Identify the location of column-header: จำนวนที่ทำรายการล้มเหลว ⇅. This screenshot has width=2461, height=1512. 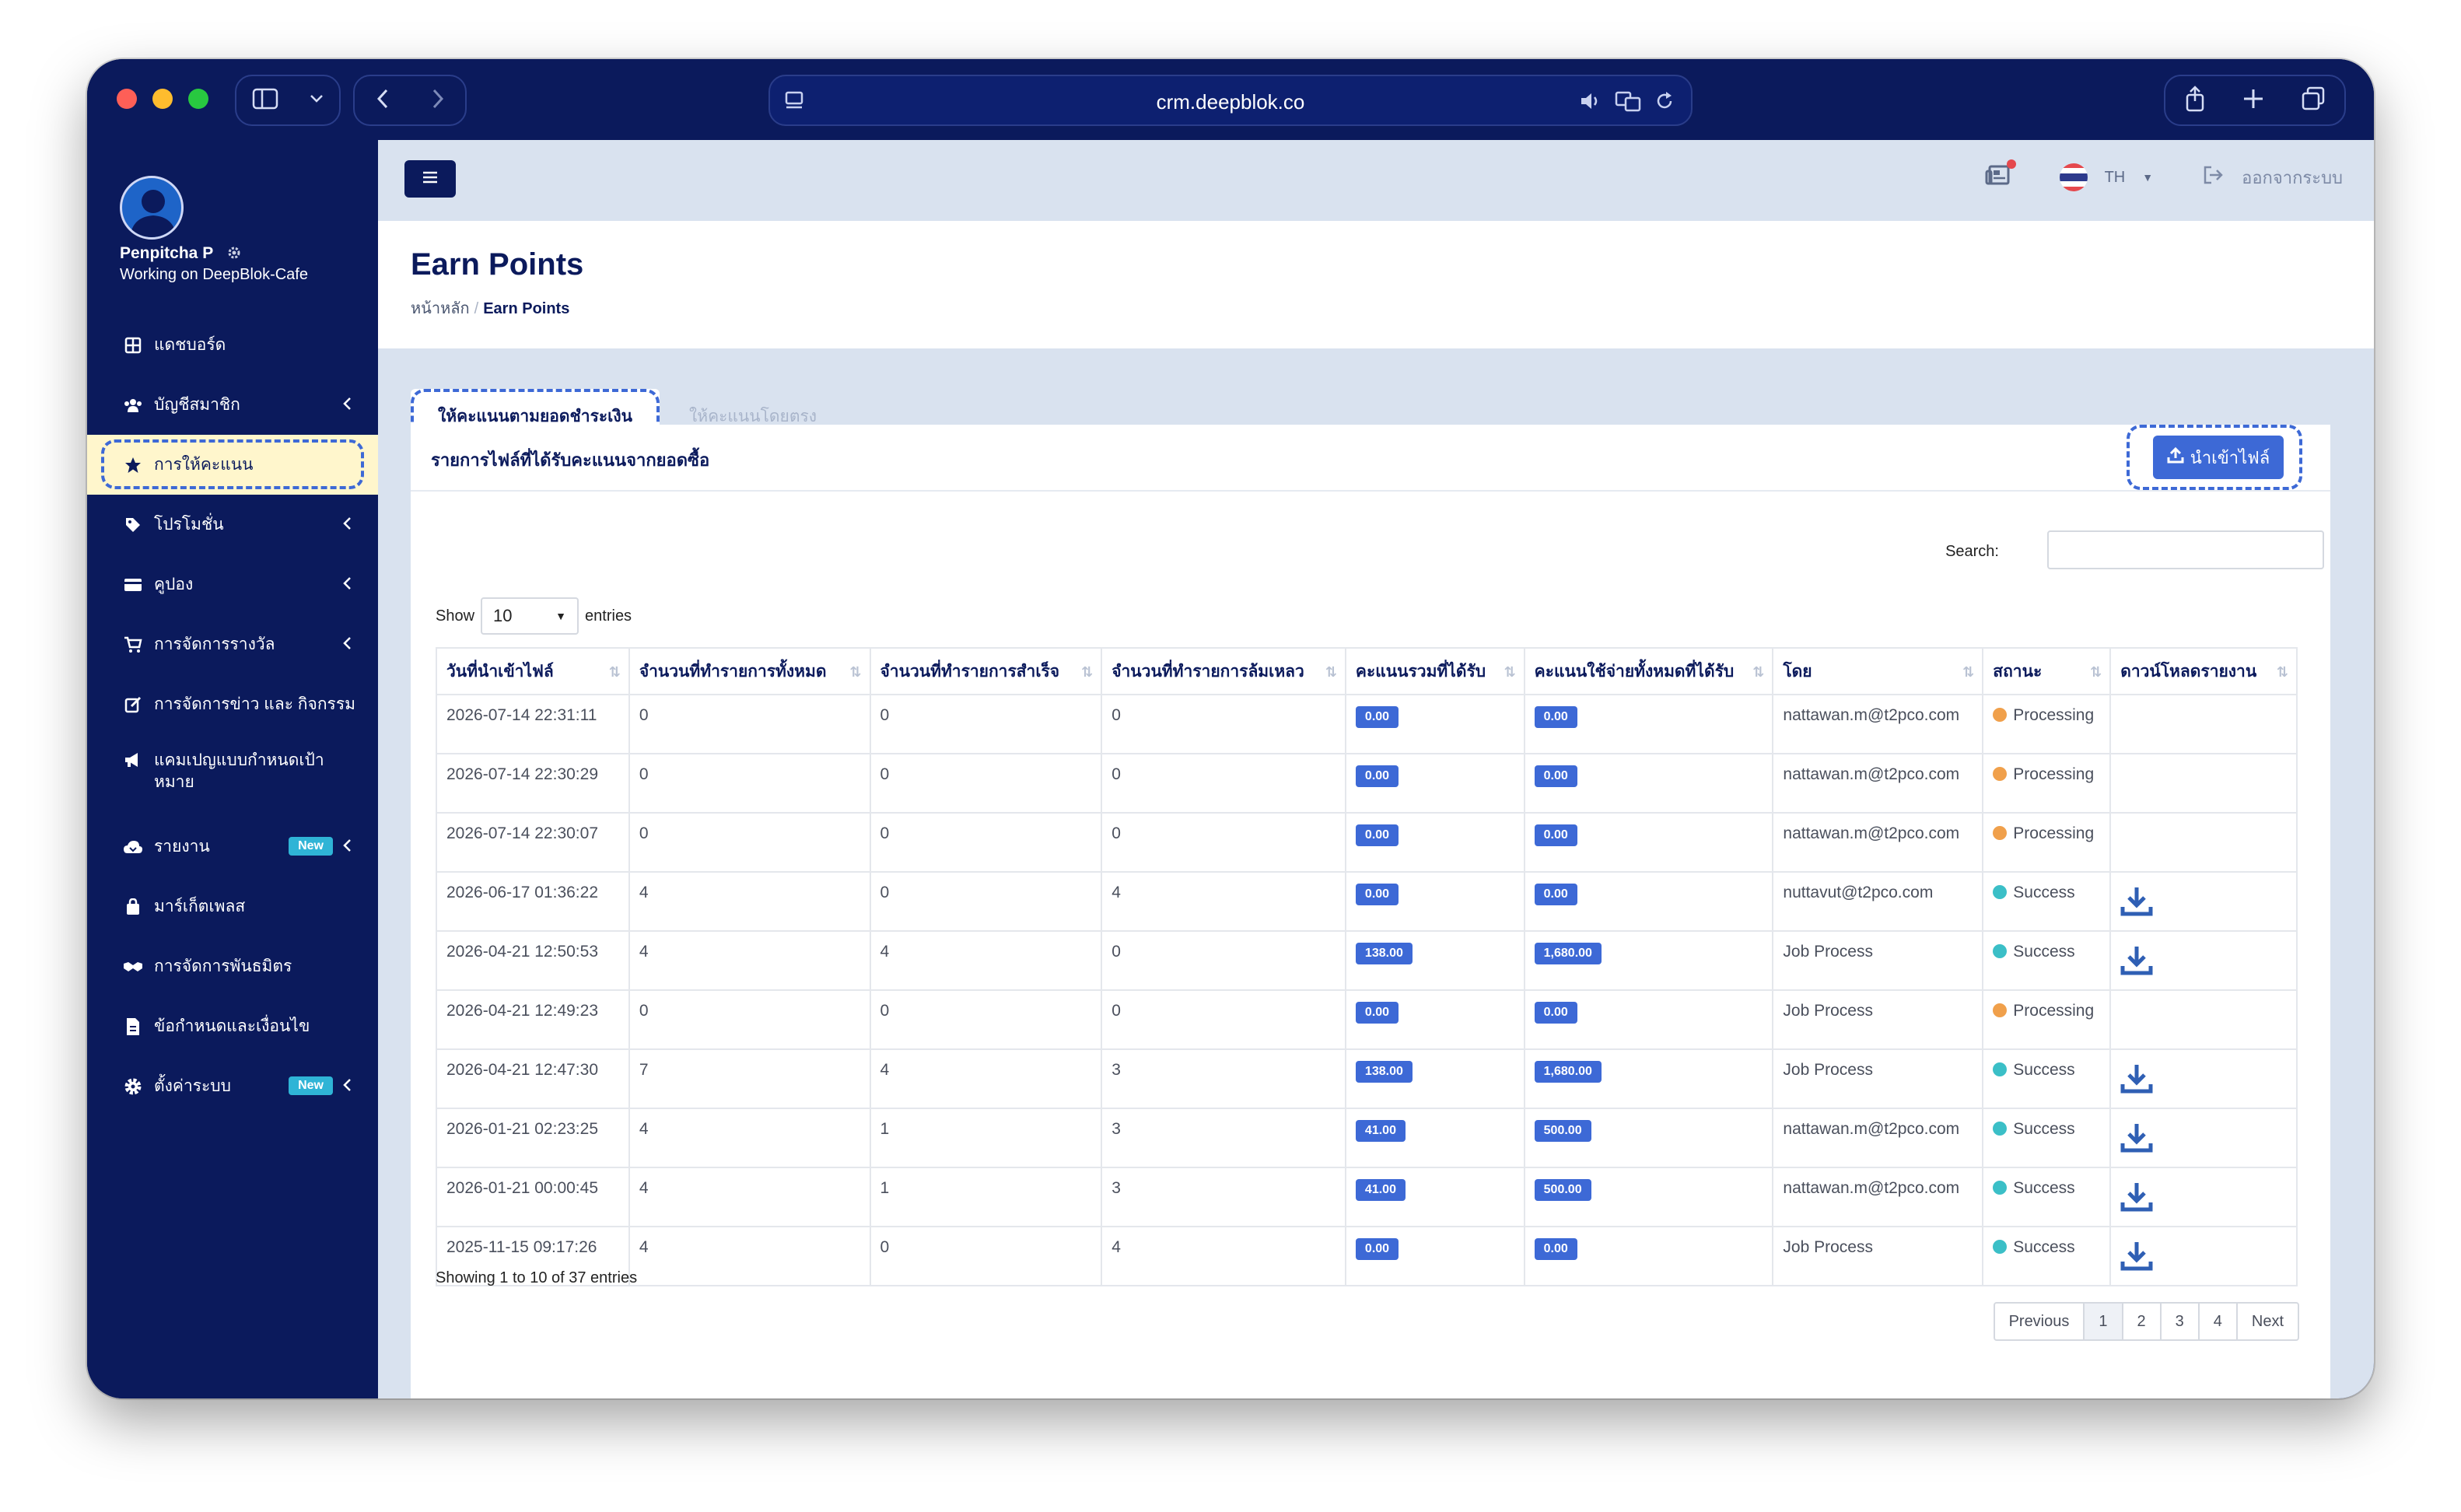
(1223, 671).